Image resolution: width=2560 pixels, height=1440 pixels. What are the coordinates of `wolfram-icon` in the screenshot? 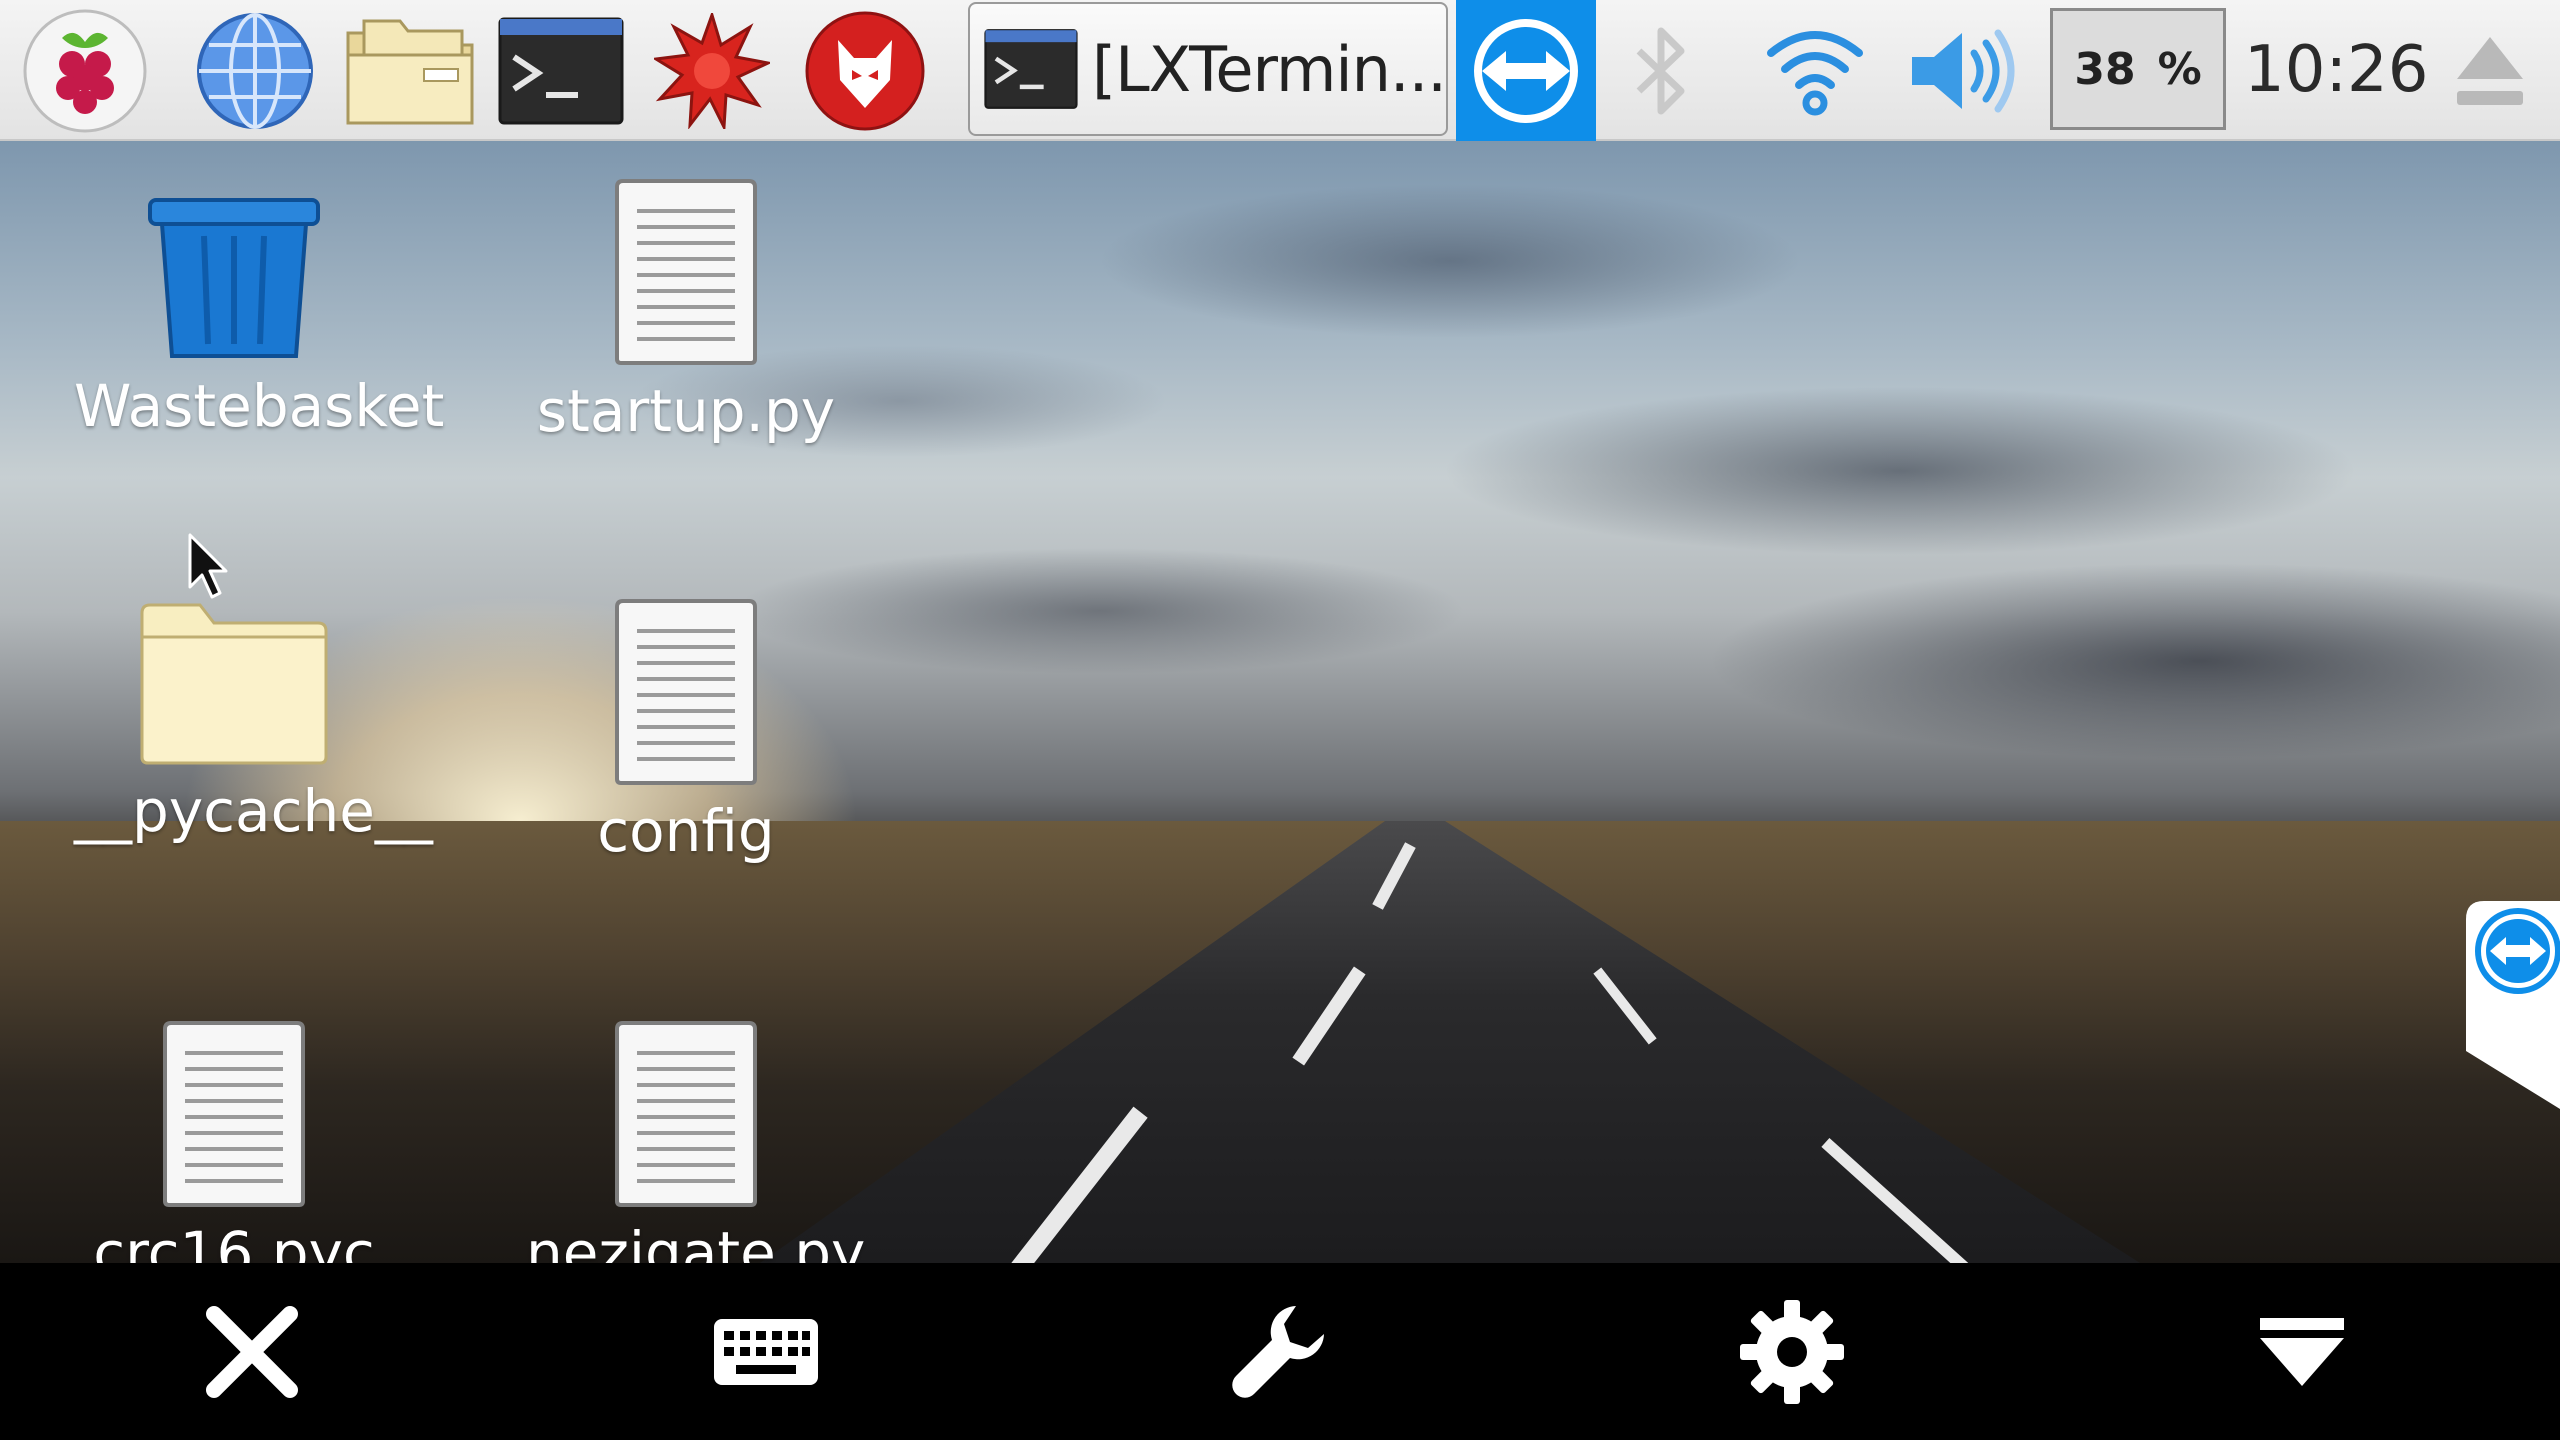 It's located at (865, 70).